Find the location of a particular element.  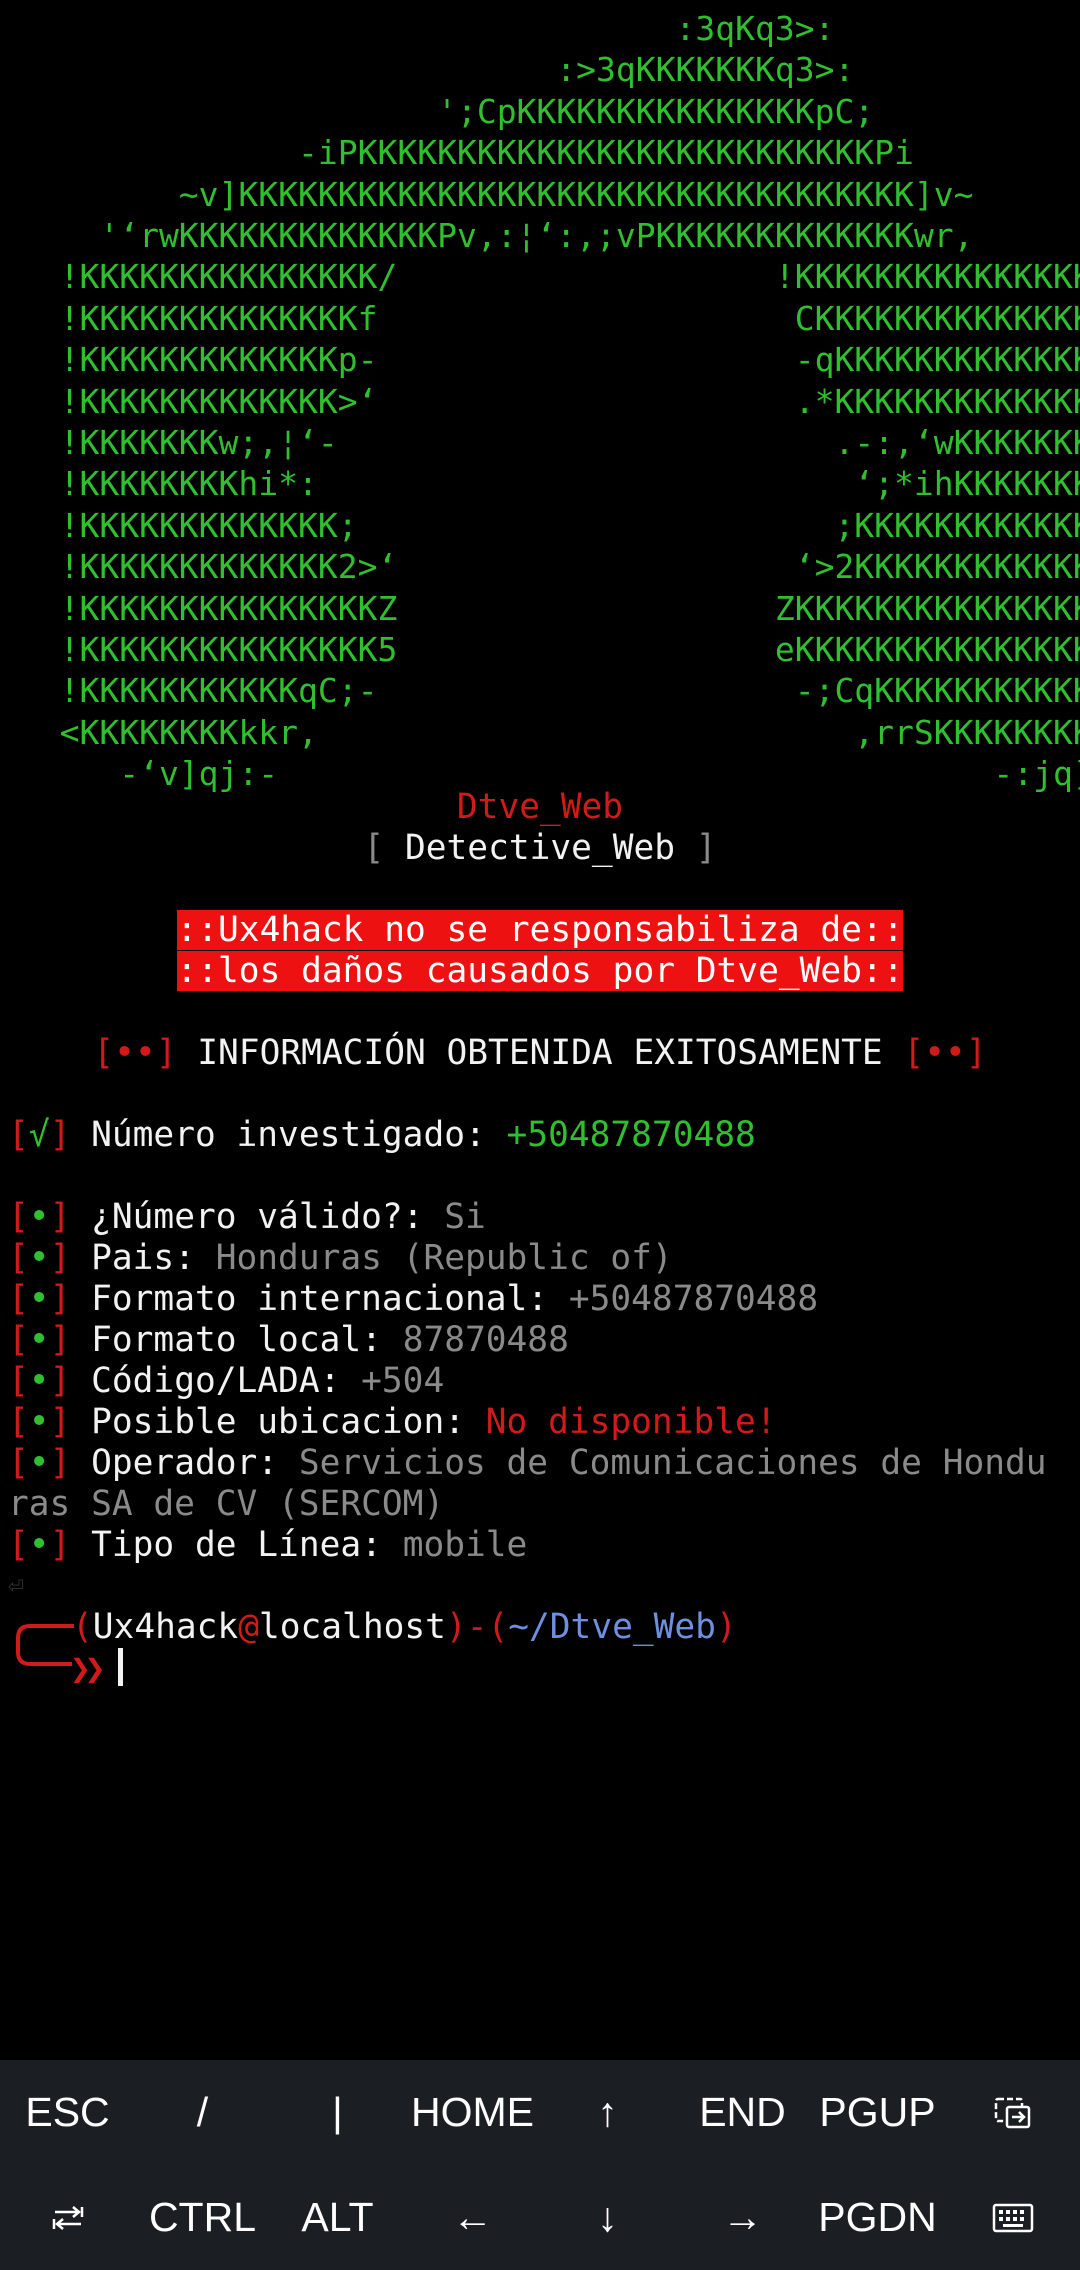

key-tab is located at coordinates (67, 2217).